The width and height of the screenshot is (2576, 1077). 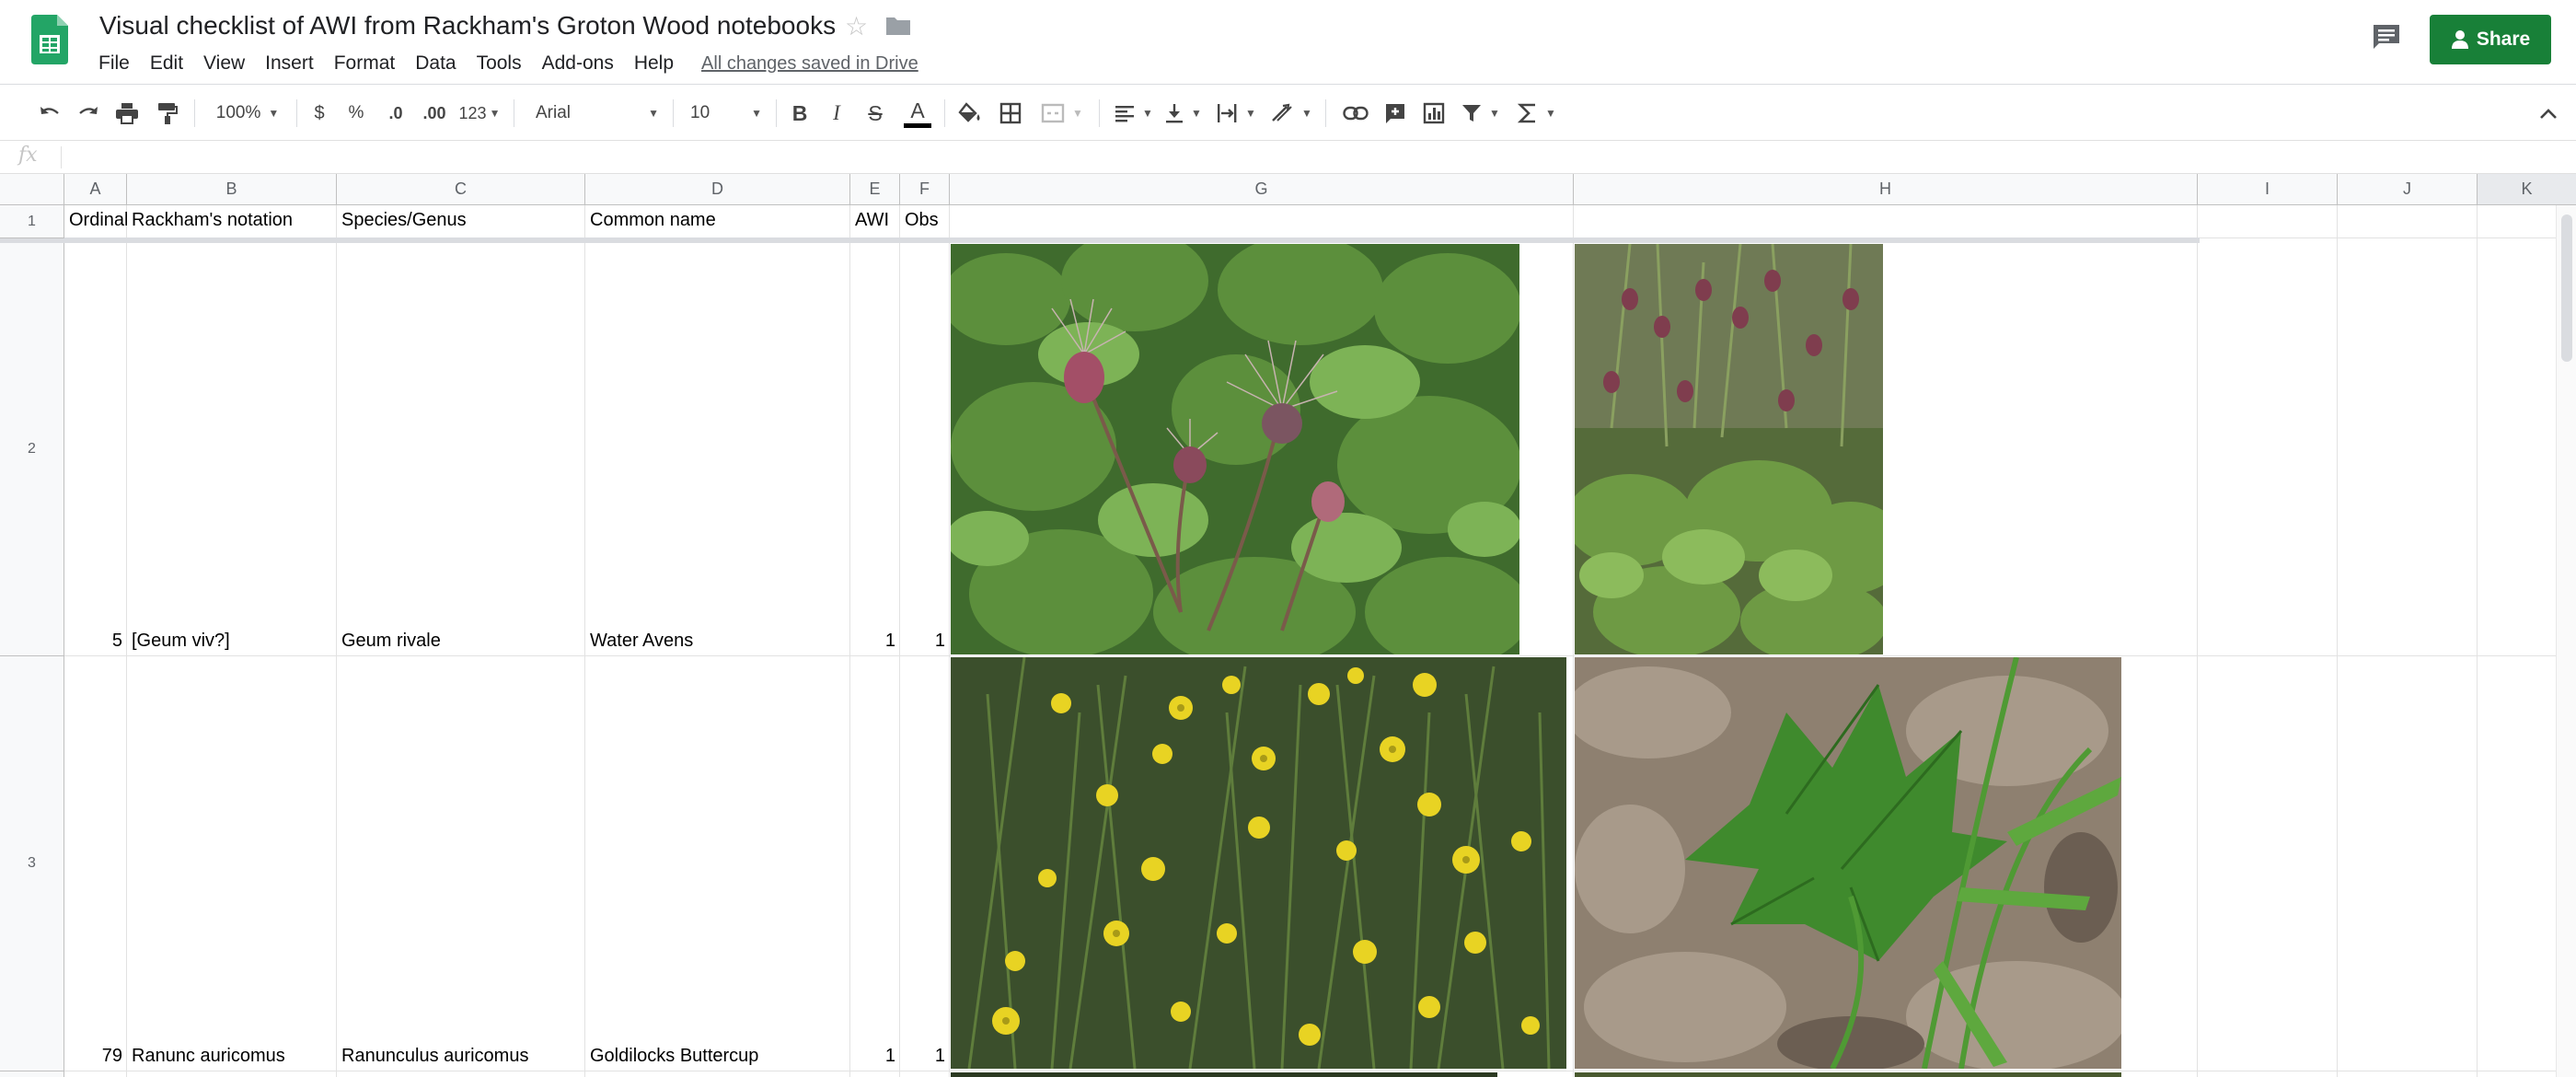 What do you see at coordinates (578, 63) in the screenshot?
I see `menu-addons: Add-ons` at bounding box center [578, 63].